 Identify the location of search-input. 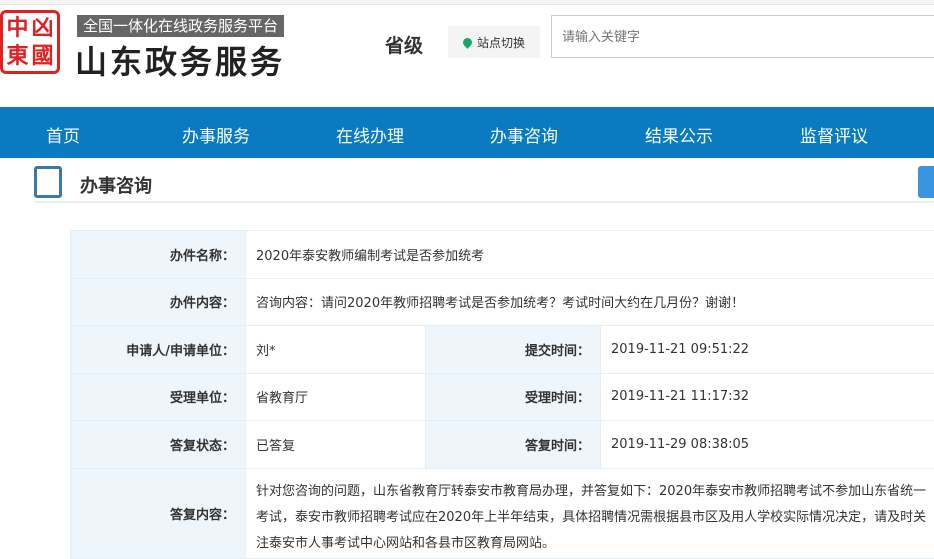
(742, 36).